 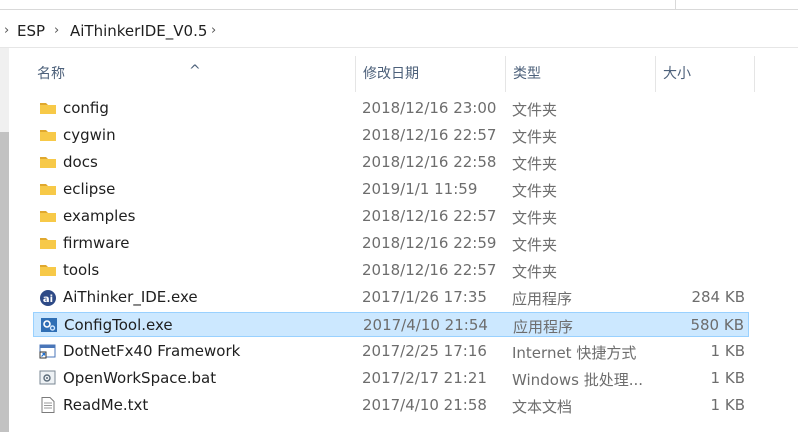 I want to click on navigation-pane-scrollbar, so click(x=4, y=240).